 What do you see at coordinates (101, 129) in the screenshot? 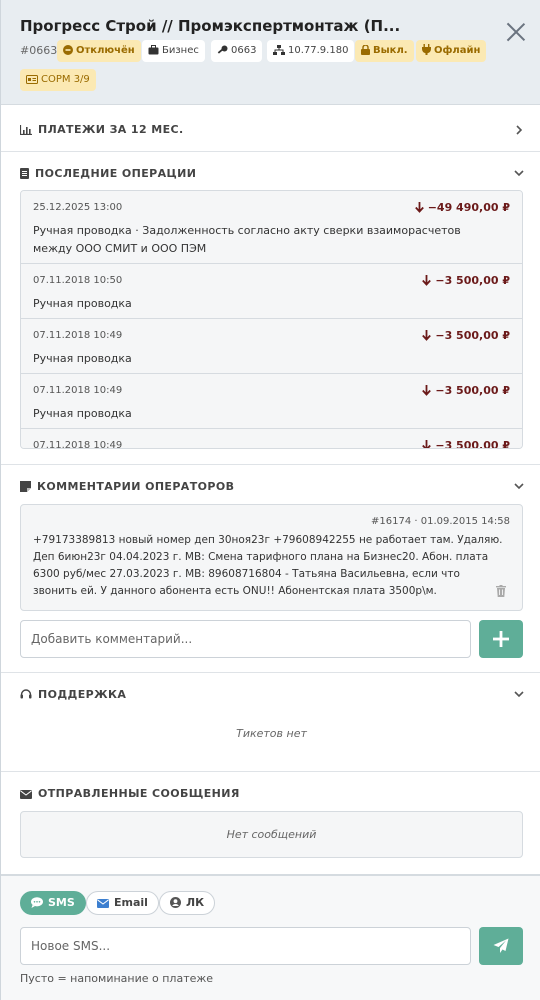
I see `section-payments-header: ПЛАТЕЖИ ЗА 12 МЕС.` at bounding box center [101, 129].